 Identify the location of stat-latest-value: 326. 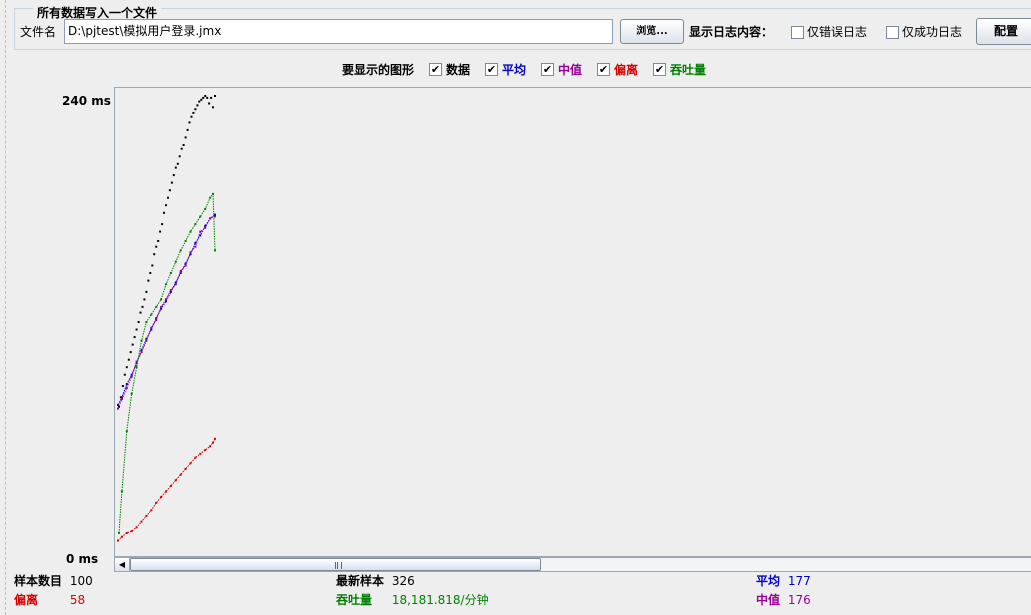
(403, 581).